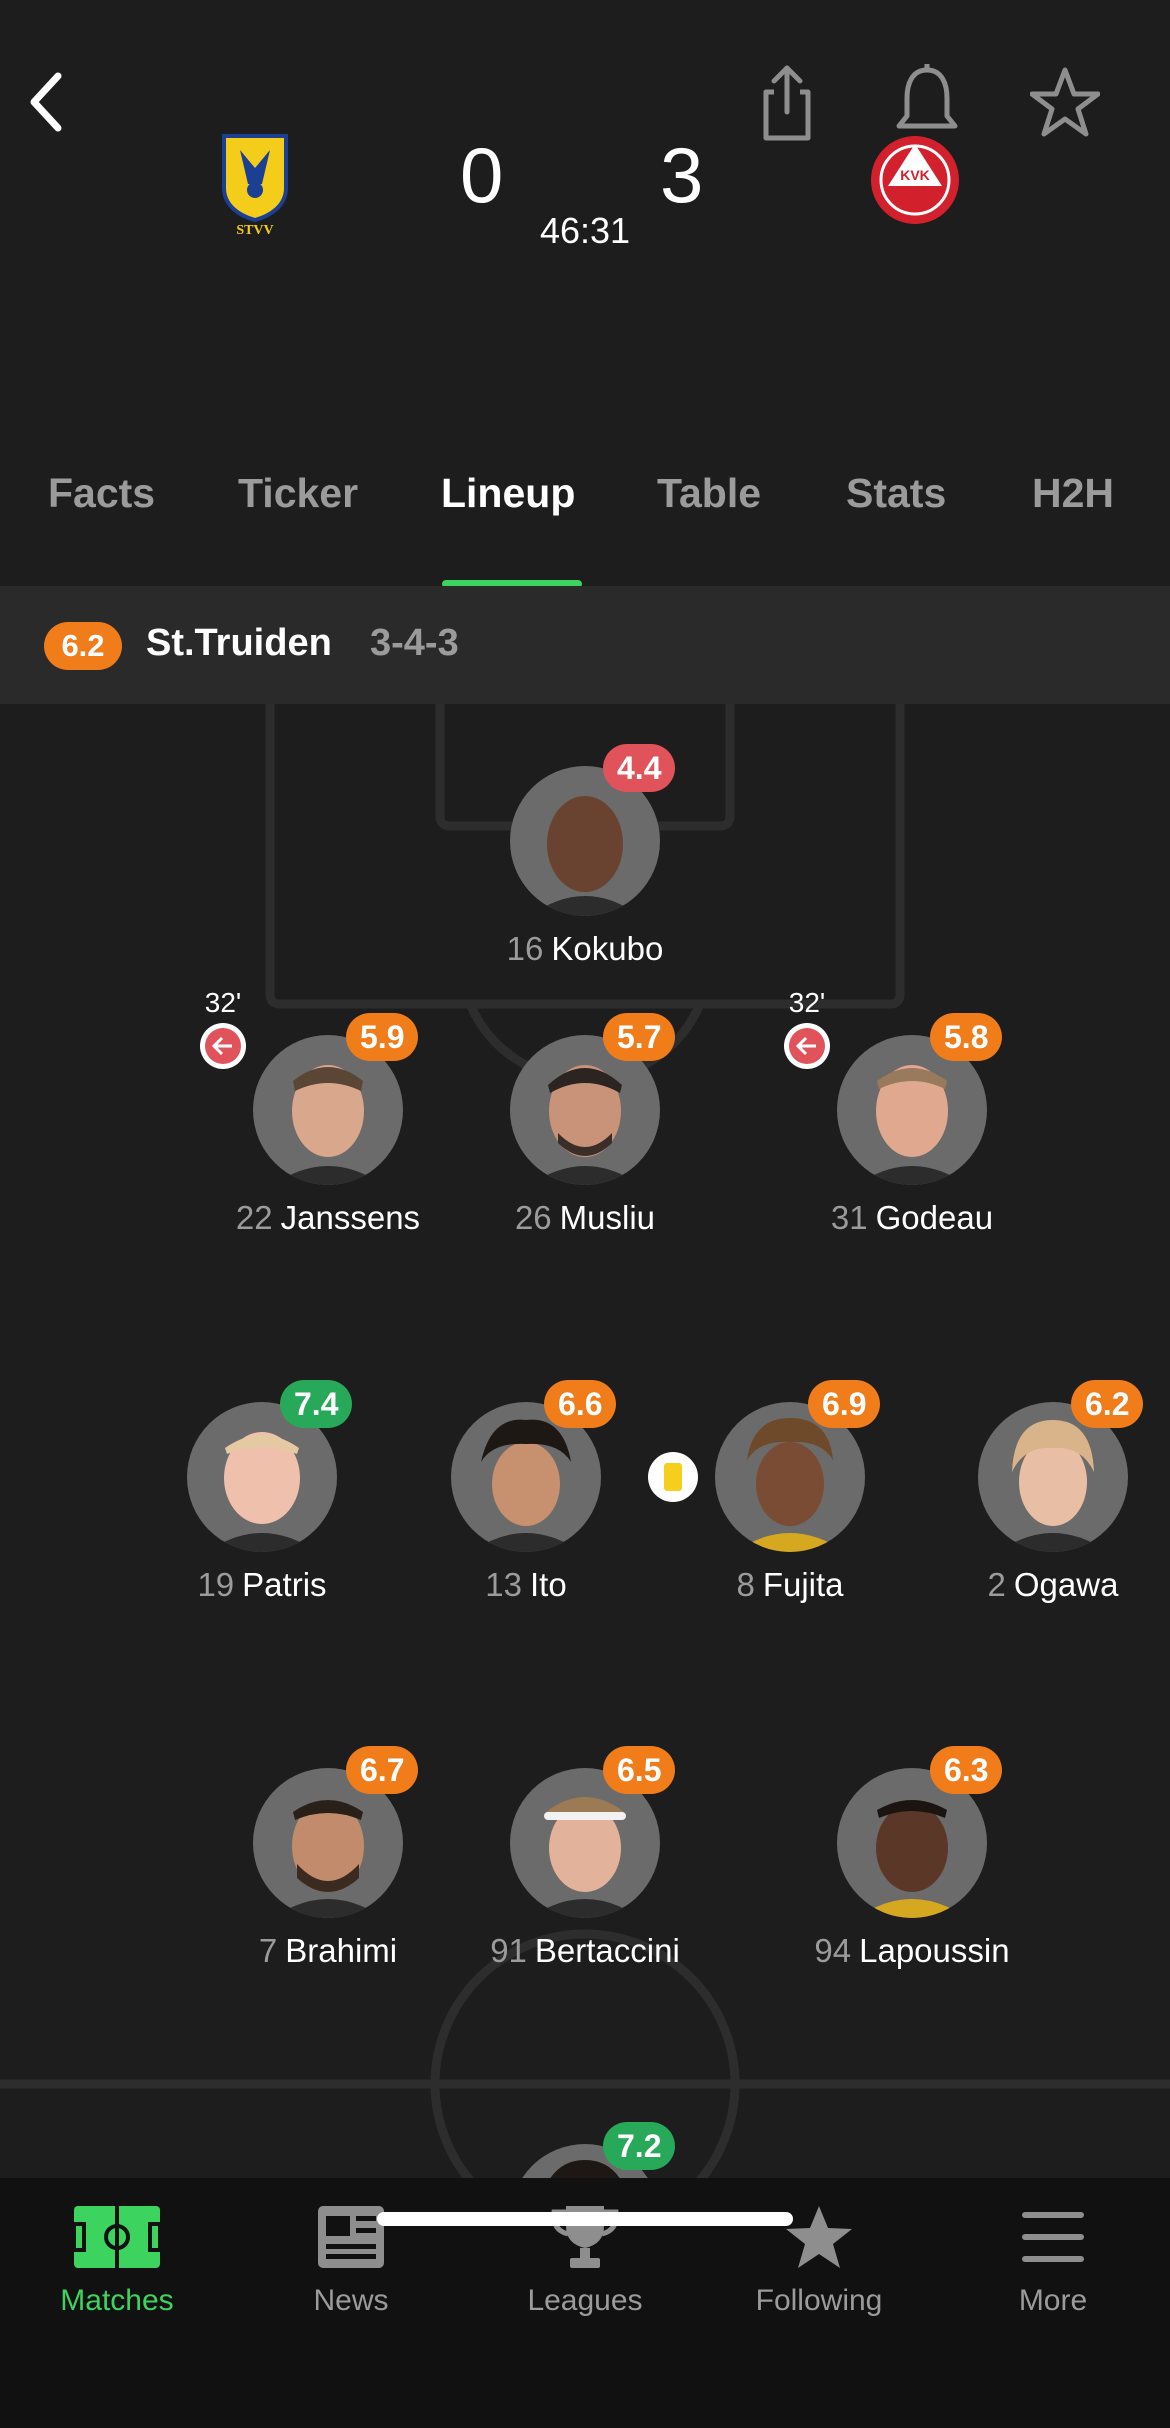 The image size is (1170, 2428). Describe the element at coordinates (83, 646) in the screenshot. I see `team-rating-badge: 6.2` at that location.